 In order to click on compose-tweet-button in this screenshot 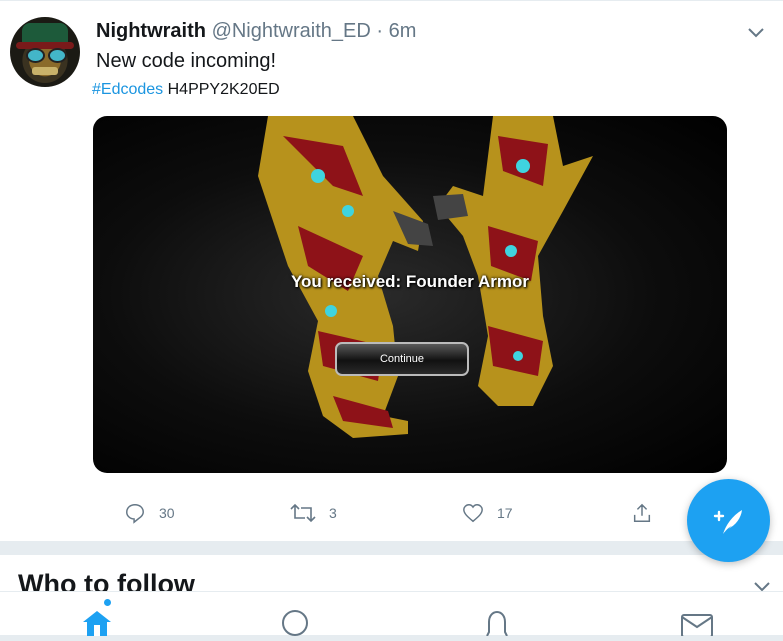, I will do `click(728, 520)`.